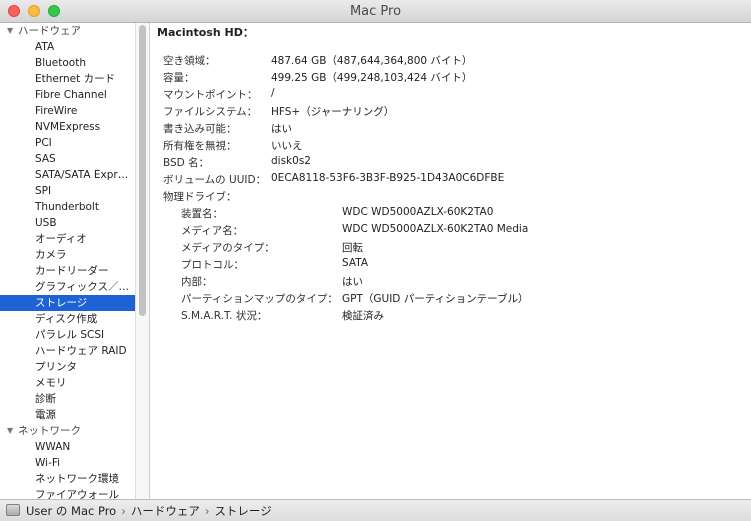  Describe the element at coordinates (435, 299) in the screenshot. I see `drive-field-value: GPT（GUID パーティションテーブル）` at that location.